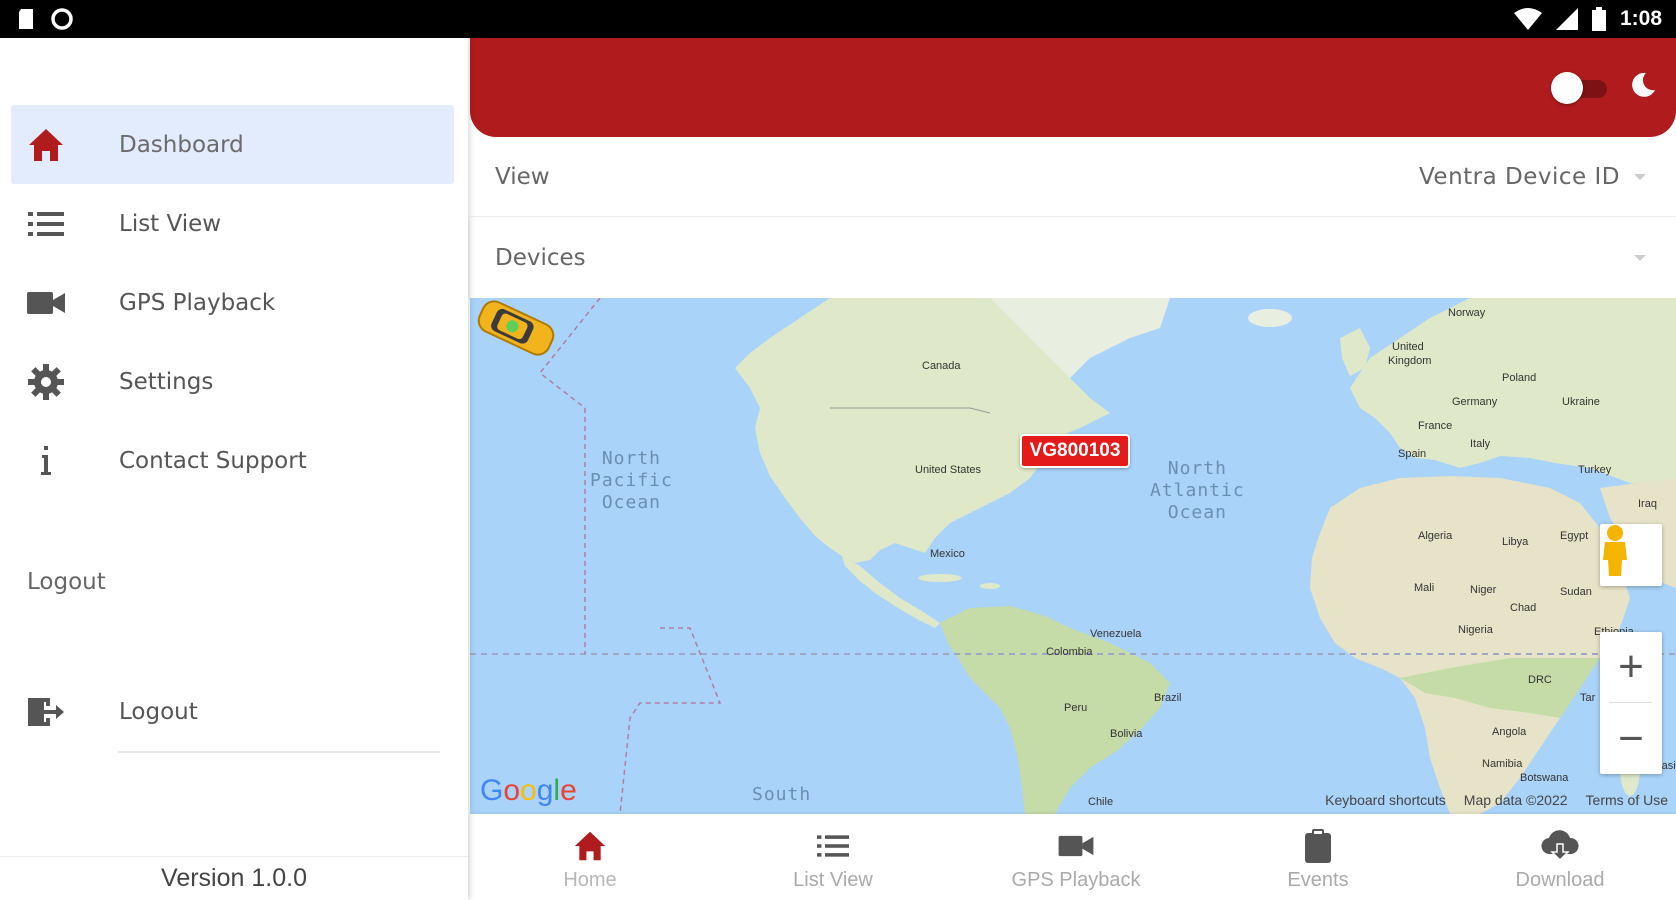 The image size is (1676, 900). What do you see at coordinates (1385, 800) in the screenshot?
I see `keyboard-shortcuts-link: Keyboard shortcuts` at bounding box center [1385, 800].